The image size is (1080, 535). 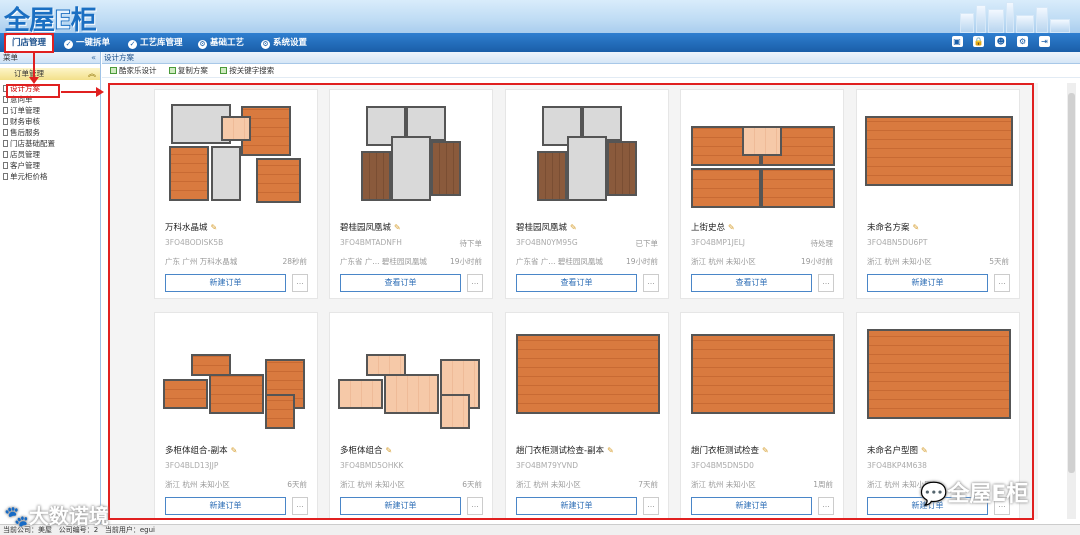 I want to click on sidebar-item-after-sales: 售后服务, so click(x=50, y=132).